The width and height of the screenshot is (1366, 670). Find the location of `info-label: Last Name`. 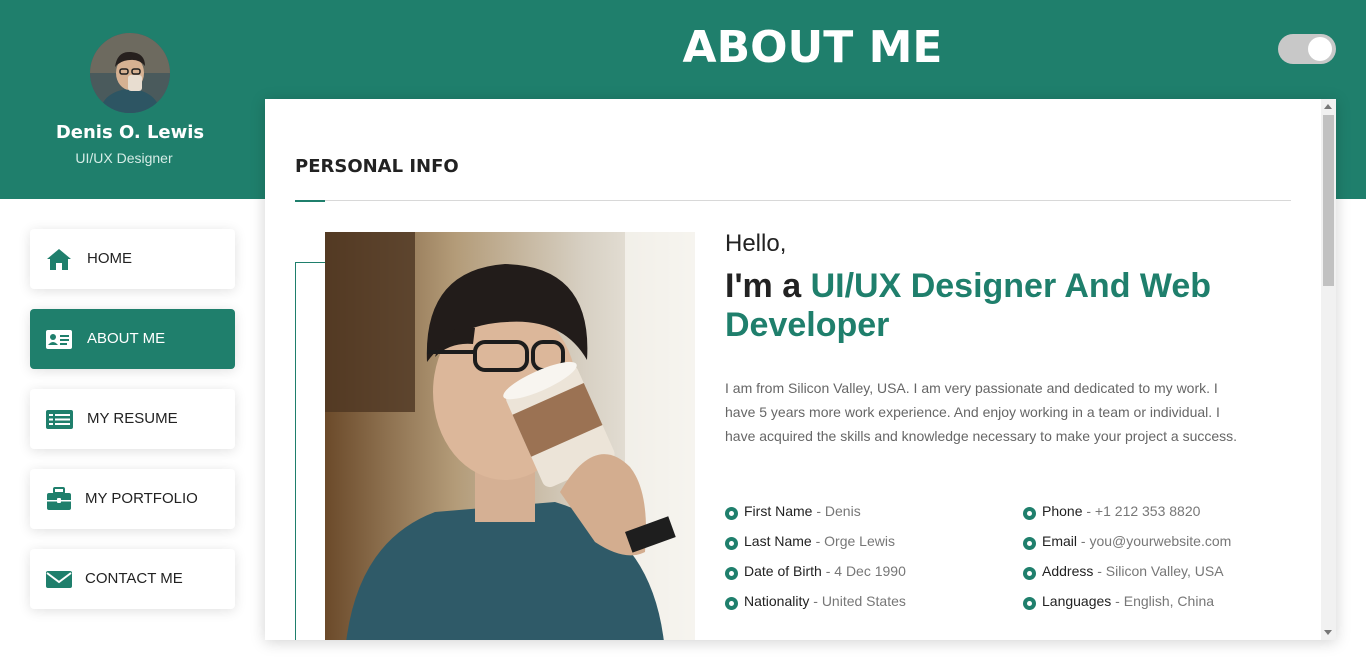

info-label: Last Name is located at coordinates (778, 541).